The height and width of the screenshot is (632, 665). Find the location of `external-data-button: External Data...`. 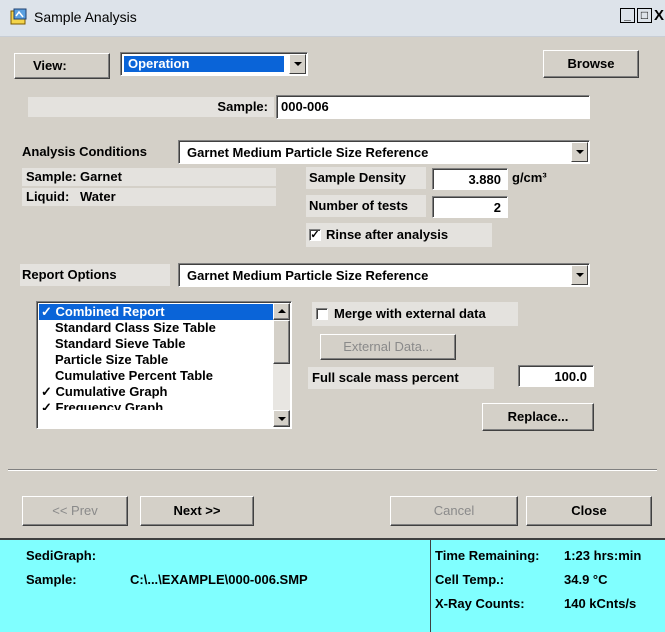

external-data-button: External Data... is located at coordinates (388, 347).